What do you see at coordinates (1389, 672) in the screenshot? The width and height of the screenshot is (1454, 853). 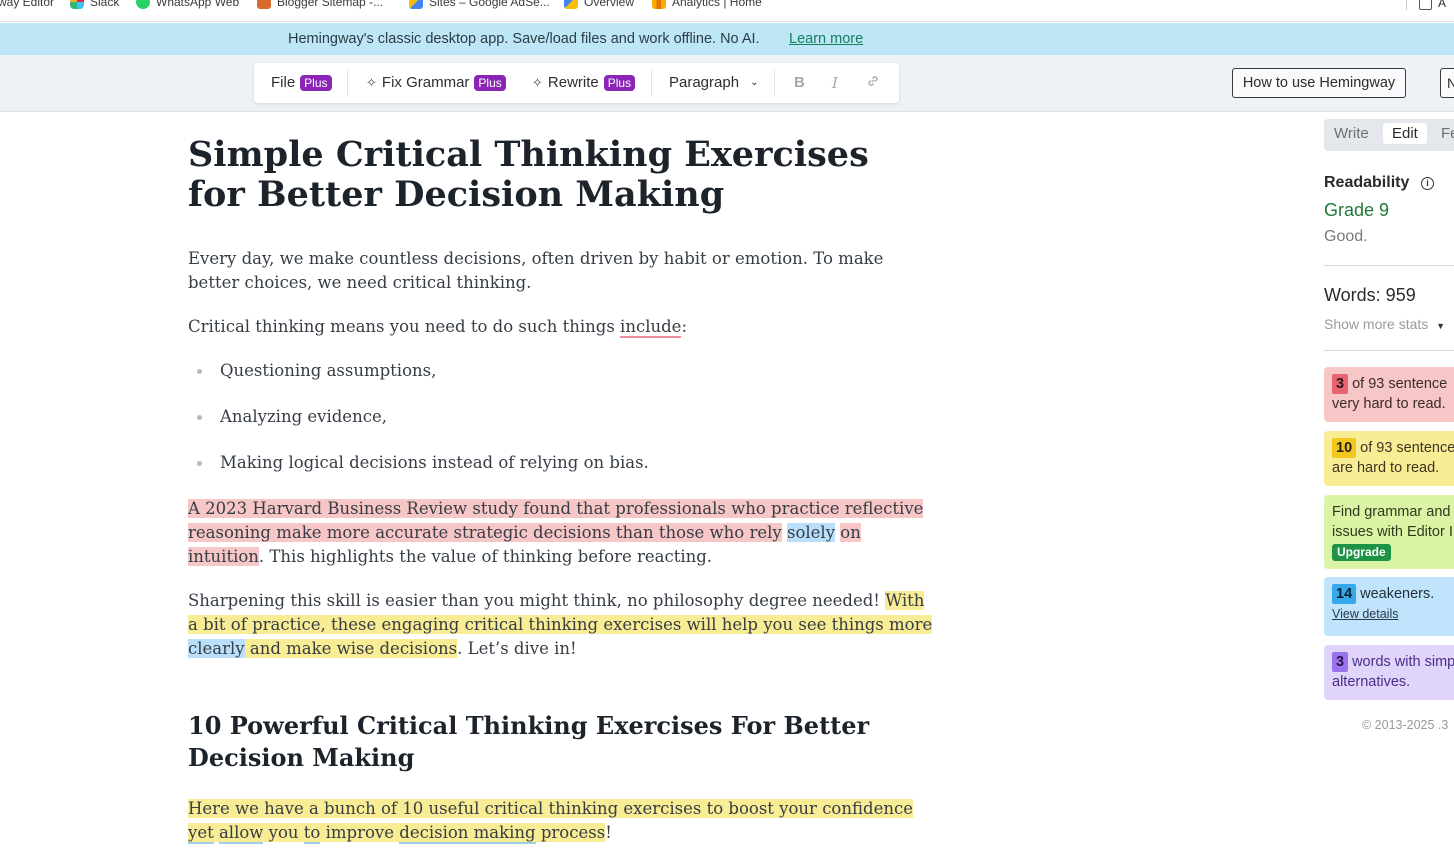 I see `simpler-alternatives-card: 3 words with simp alternatives.` at bounding box center [1389, 672].